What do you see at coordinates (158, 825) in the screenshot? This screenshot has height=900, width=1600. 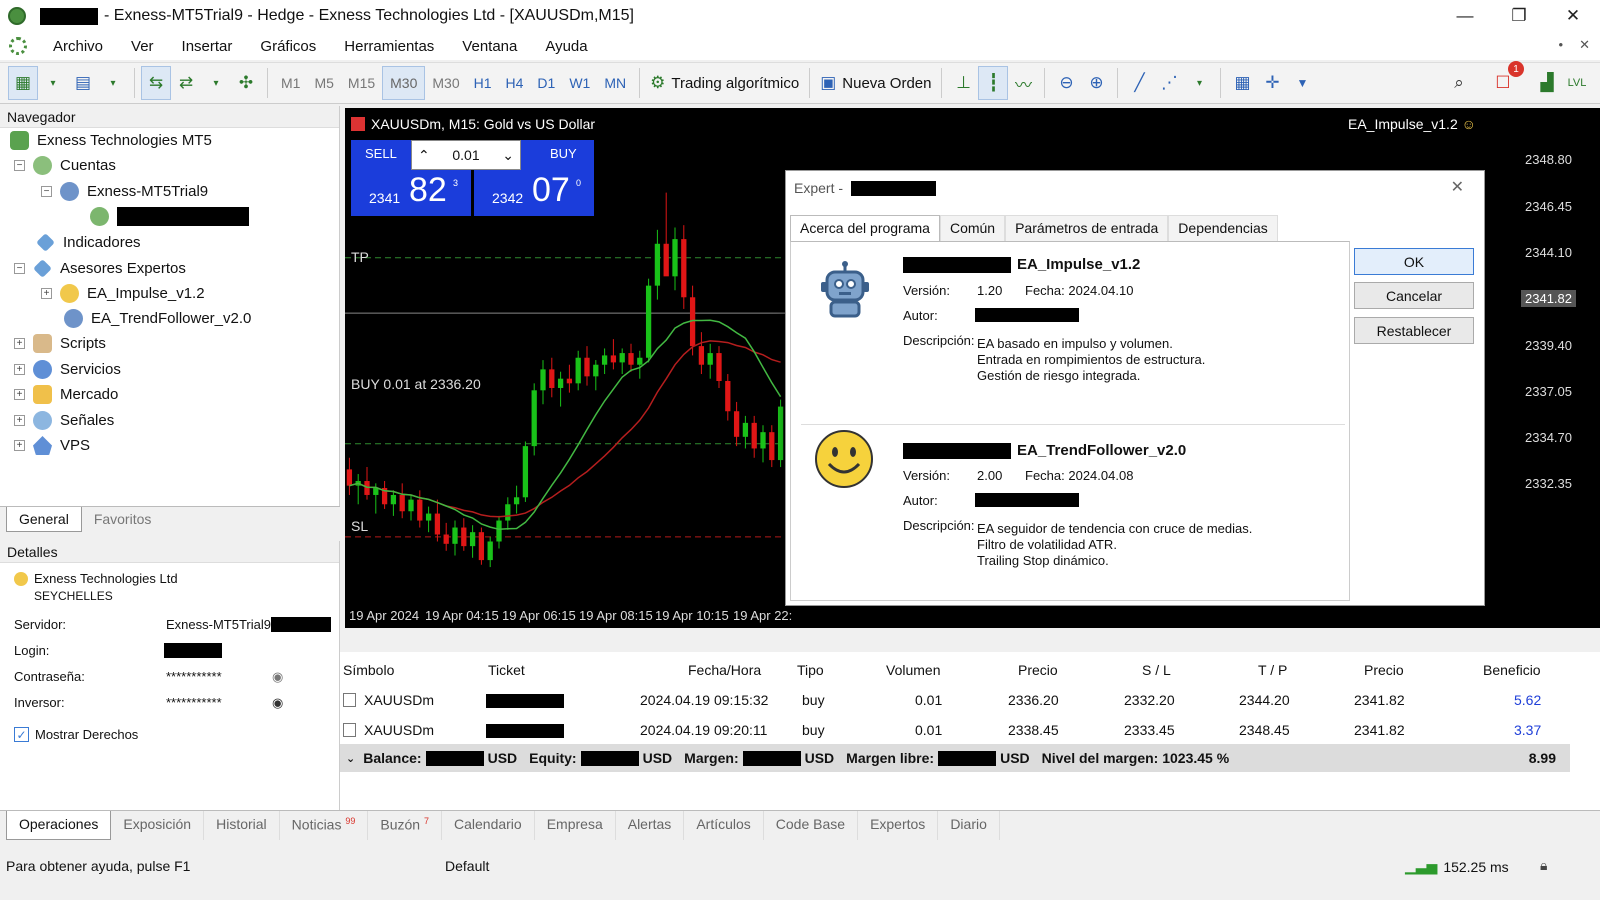 I see `tab-exposicion: Exposición` at bounding box center [158, 825].